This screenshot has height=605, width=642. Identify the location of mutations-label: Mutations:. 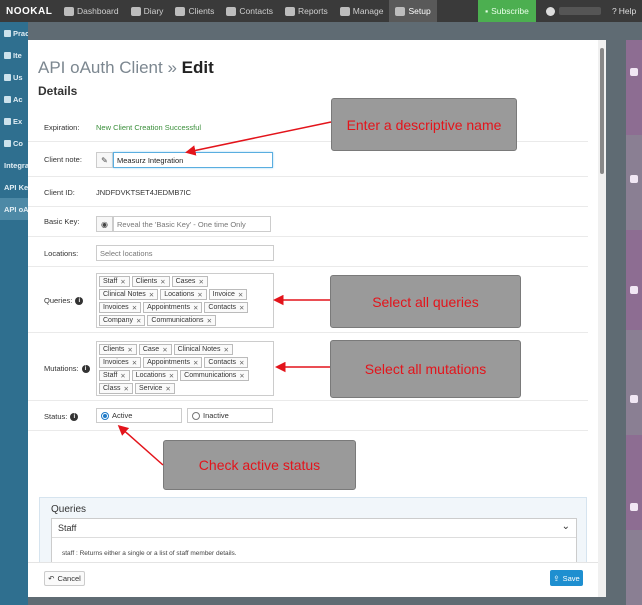
(61, 368).